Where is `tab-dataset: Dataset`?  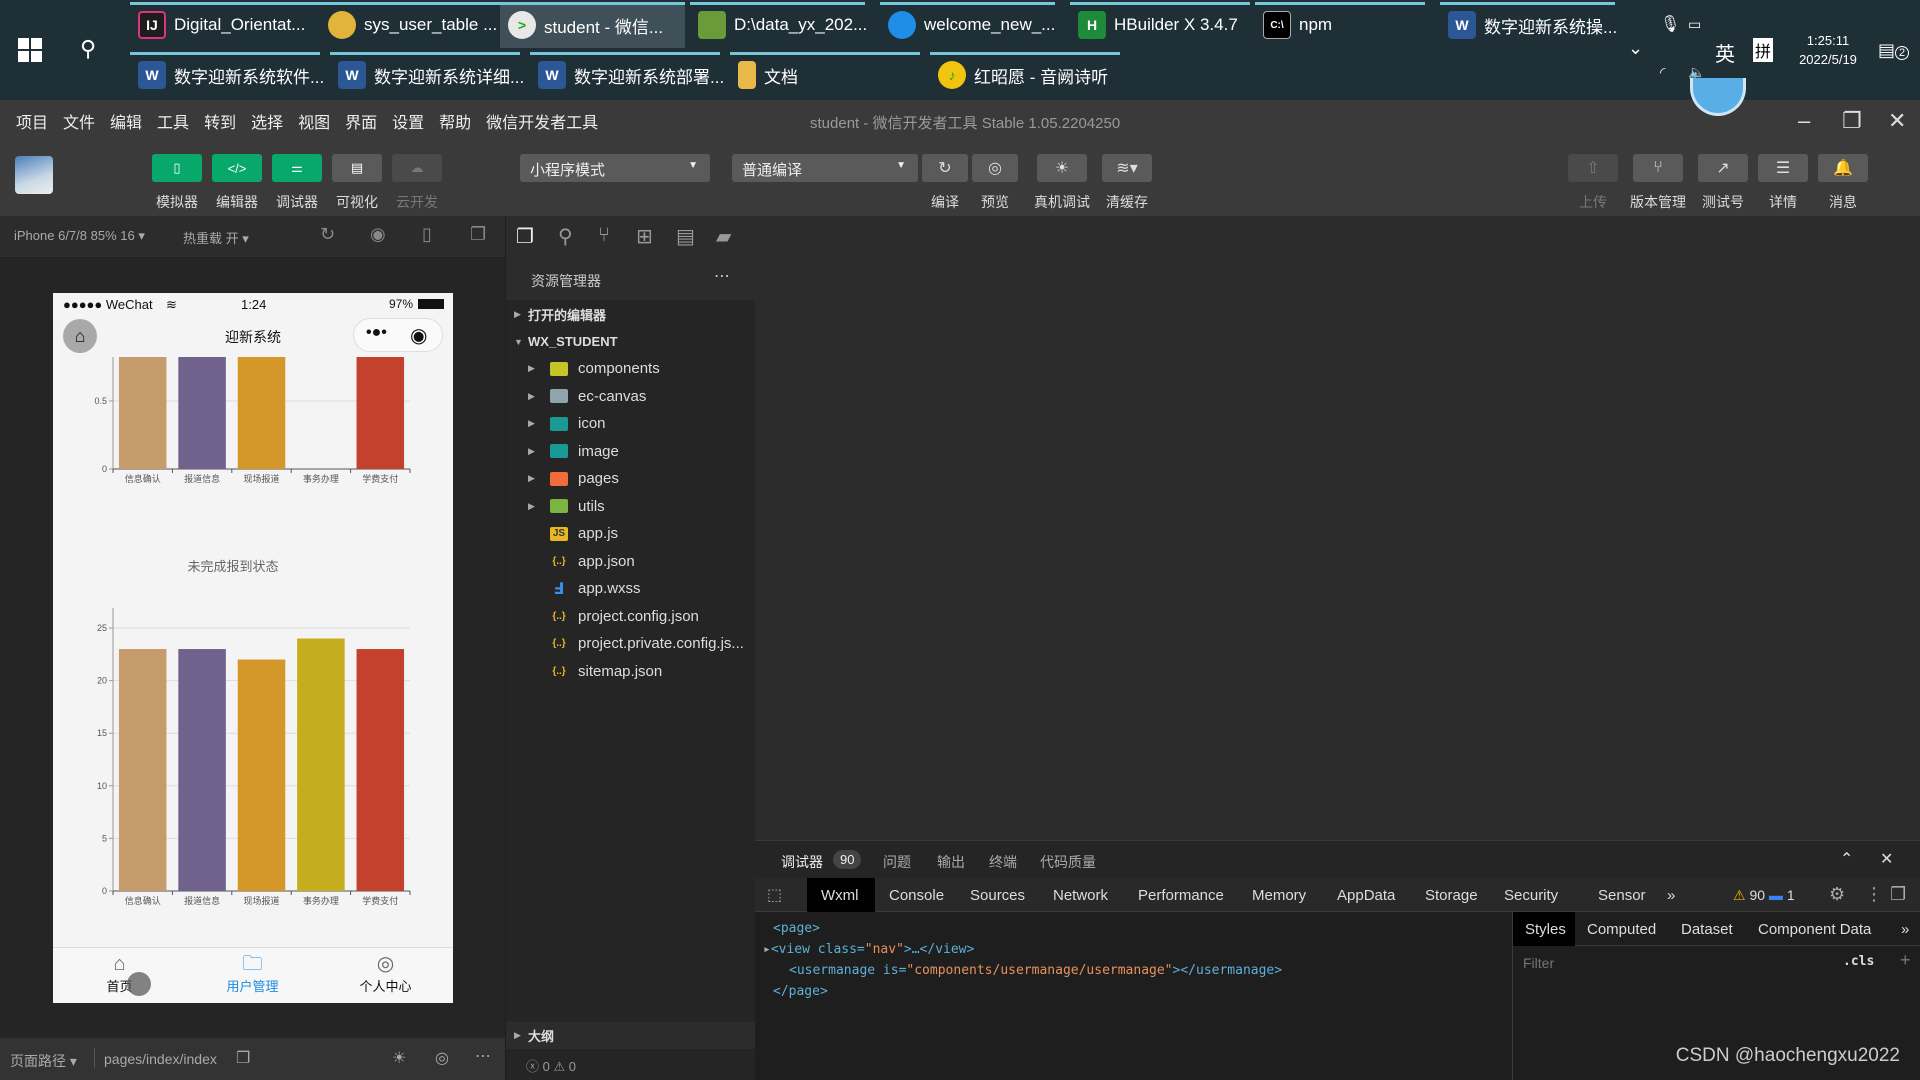 tab-dataset: Dataset is located at coordinates (1707, 929).